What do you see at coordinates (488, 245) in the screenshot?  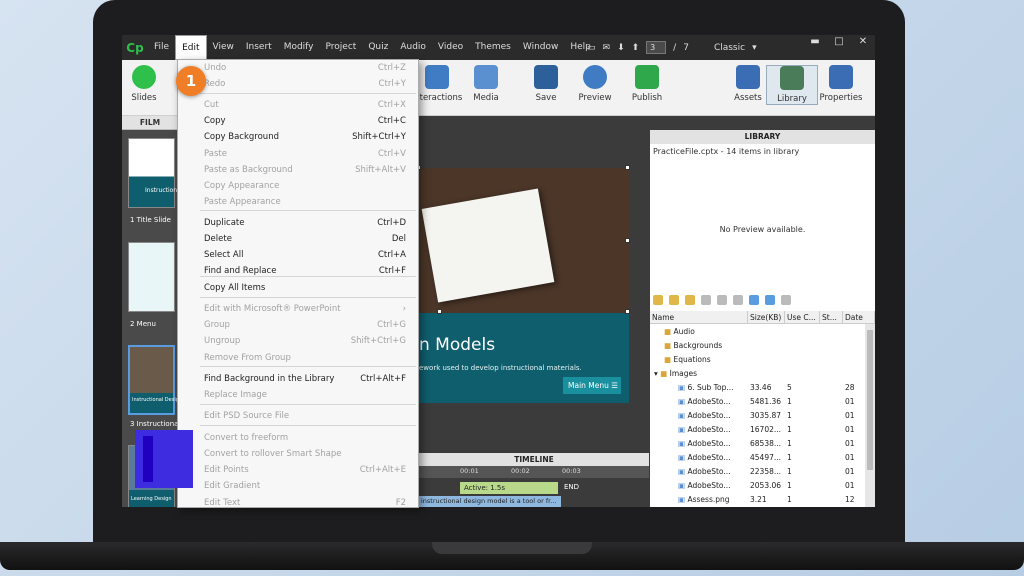 I see `flowchart-paper` at bounding box center [488, 245].